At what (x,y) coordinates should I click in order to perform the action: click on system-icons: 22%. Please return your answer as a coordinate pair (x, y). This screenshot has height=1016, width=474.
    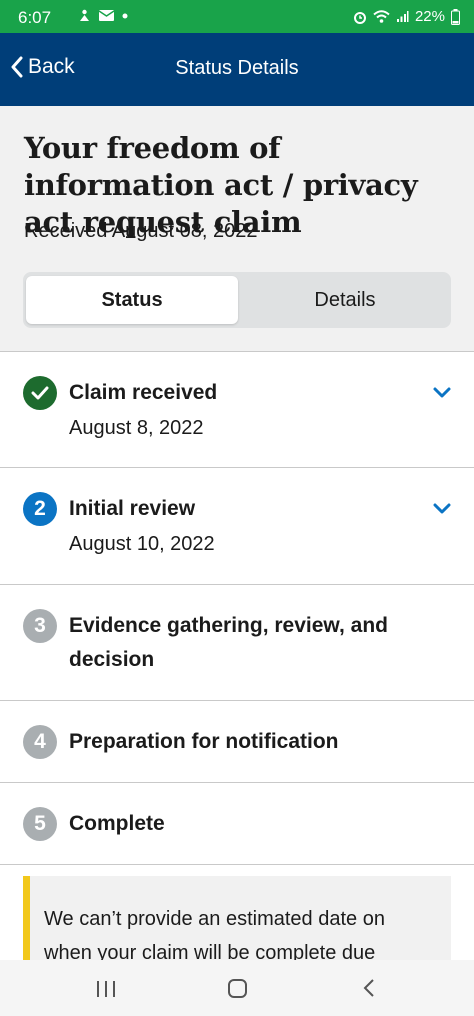
    Looking at the image, I should click on (406, 16).